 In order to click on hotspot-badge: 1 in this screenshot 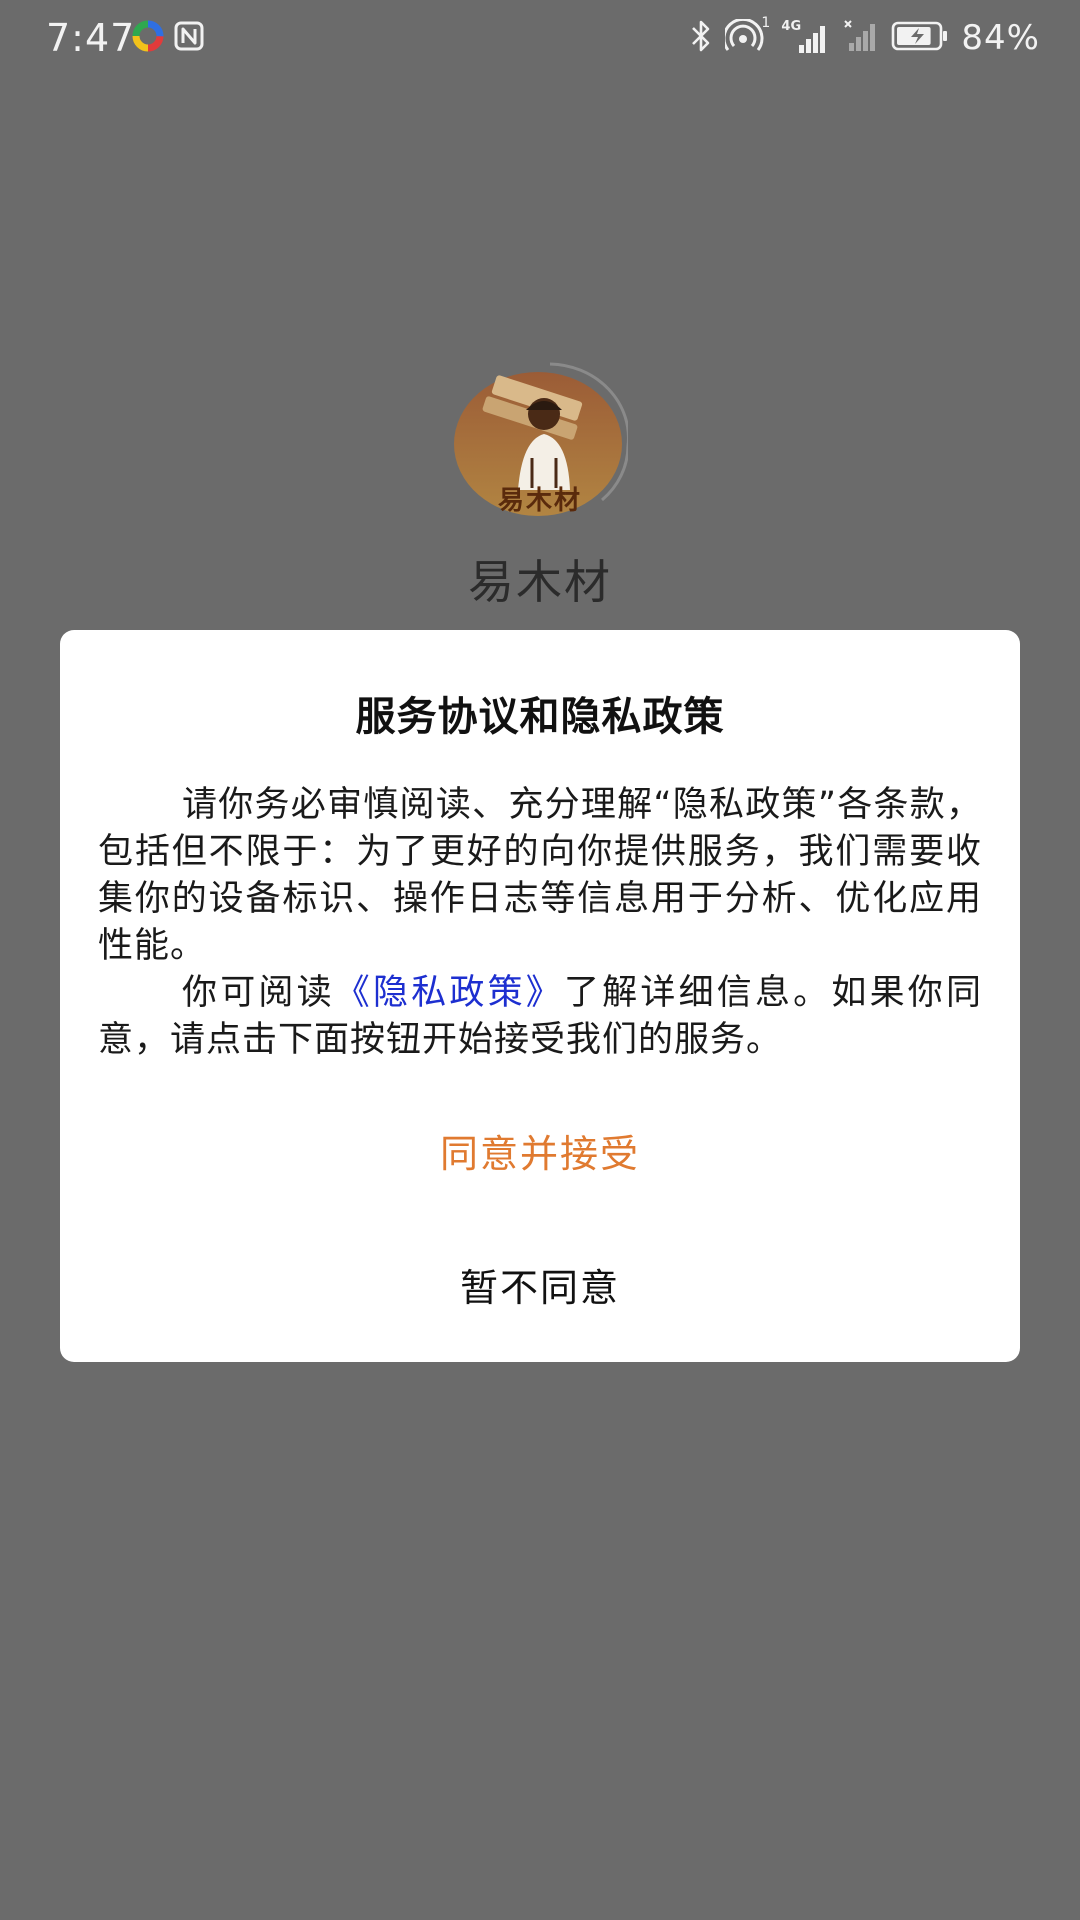, I will do `click(766, 23)`.